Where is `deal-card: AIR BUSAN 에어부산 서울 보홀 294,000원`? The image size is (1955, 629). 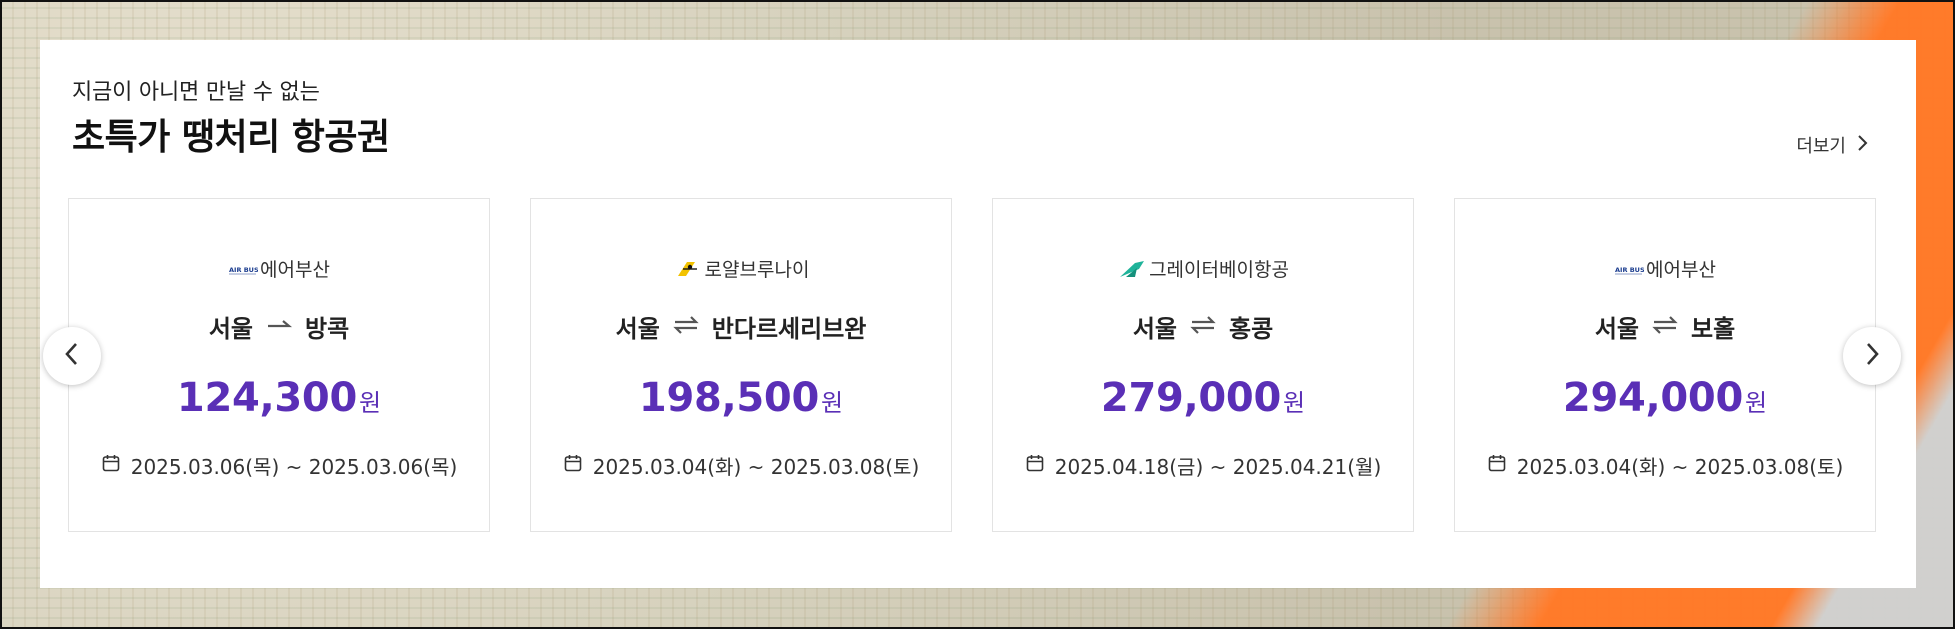 deal-card: AIR BUSAN 에어부산 서울 보홀 294,000원 is located at coordinates (1665, 365).